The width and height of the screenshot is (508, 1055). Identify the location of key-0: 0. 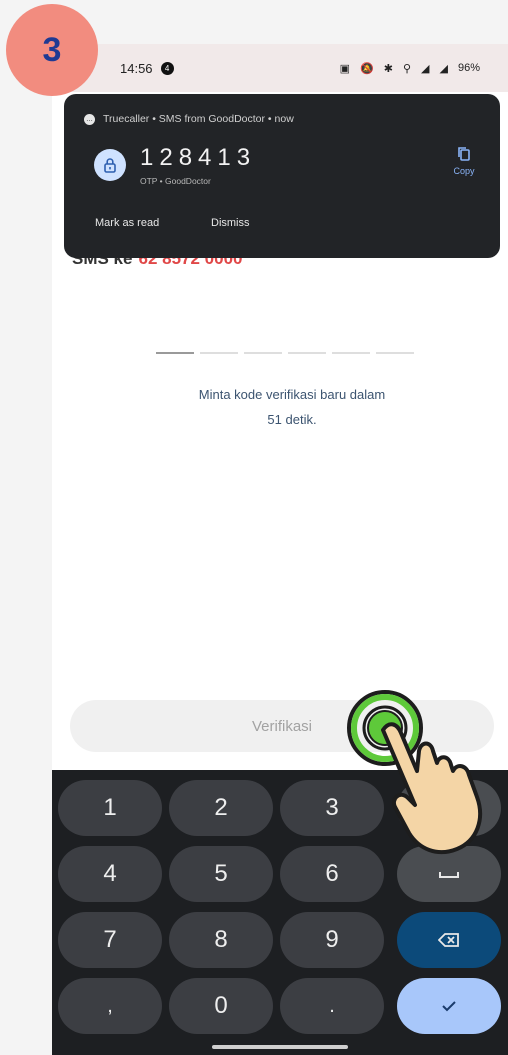
(221, 1006).